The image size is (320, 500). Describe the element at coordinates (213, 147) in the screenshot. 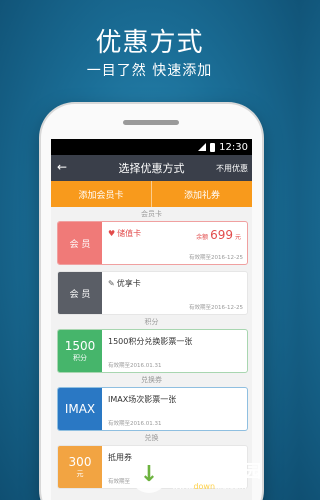

I see `battery-icon` at that location.